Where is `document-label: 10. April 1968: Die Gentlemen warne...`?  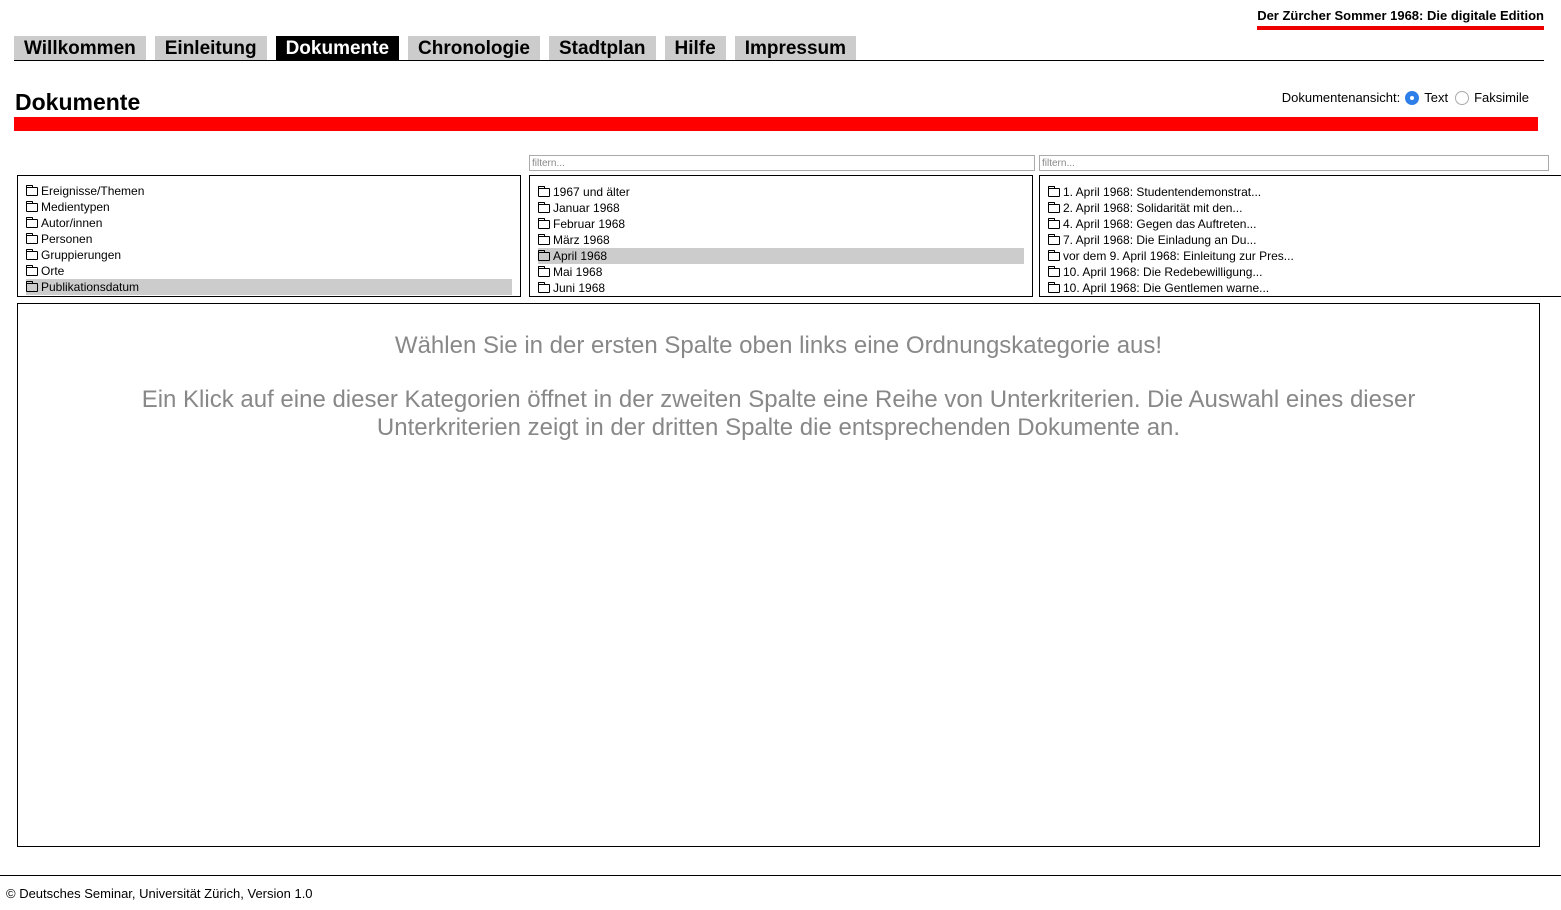
document-label: 10. April 1968: Die Gentlemen warne... is located at coordinates (1166, 288).